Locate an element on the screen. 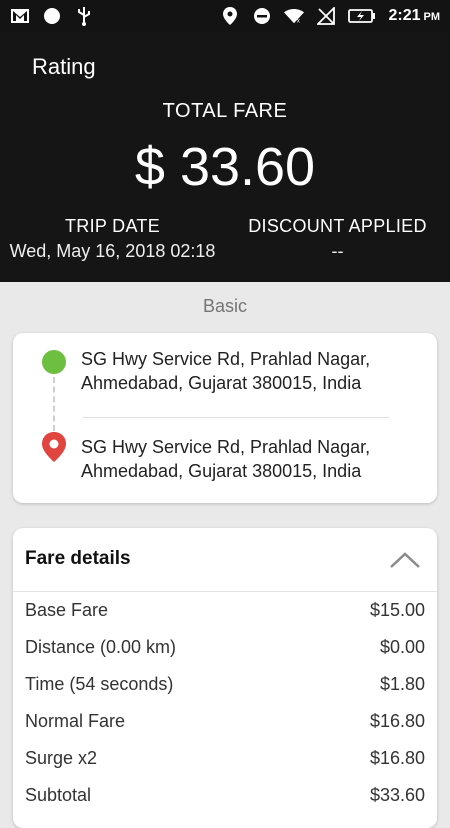 The height and width of the screenshot is (828, 450). svg-text: x is located at coordinates (299, 20).